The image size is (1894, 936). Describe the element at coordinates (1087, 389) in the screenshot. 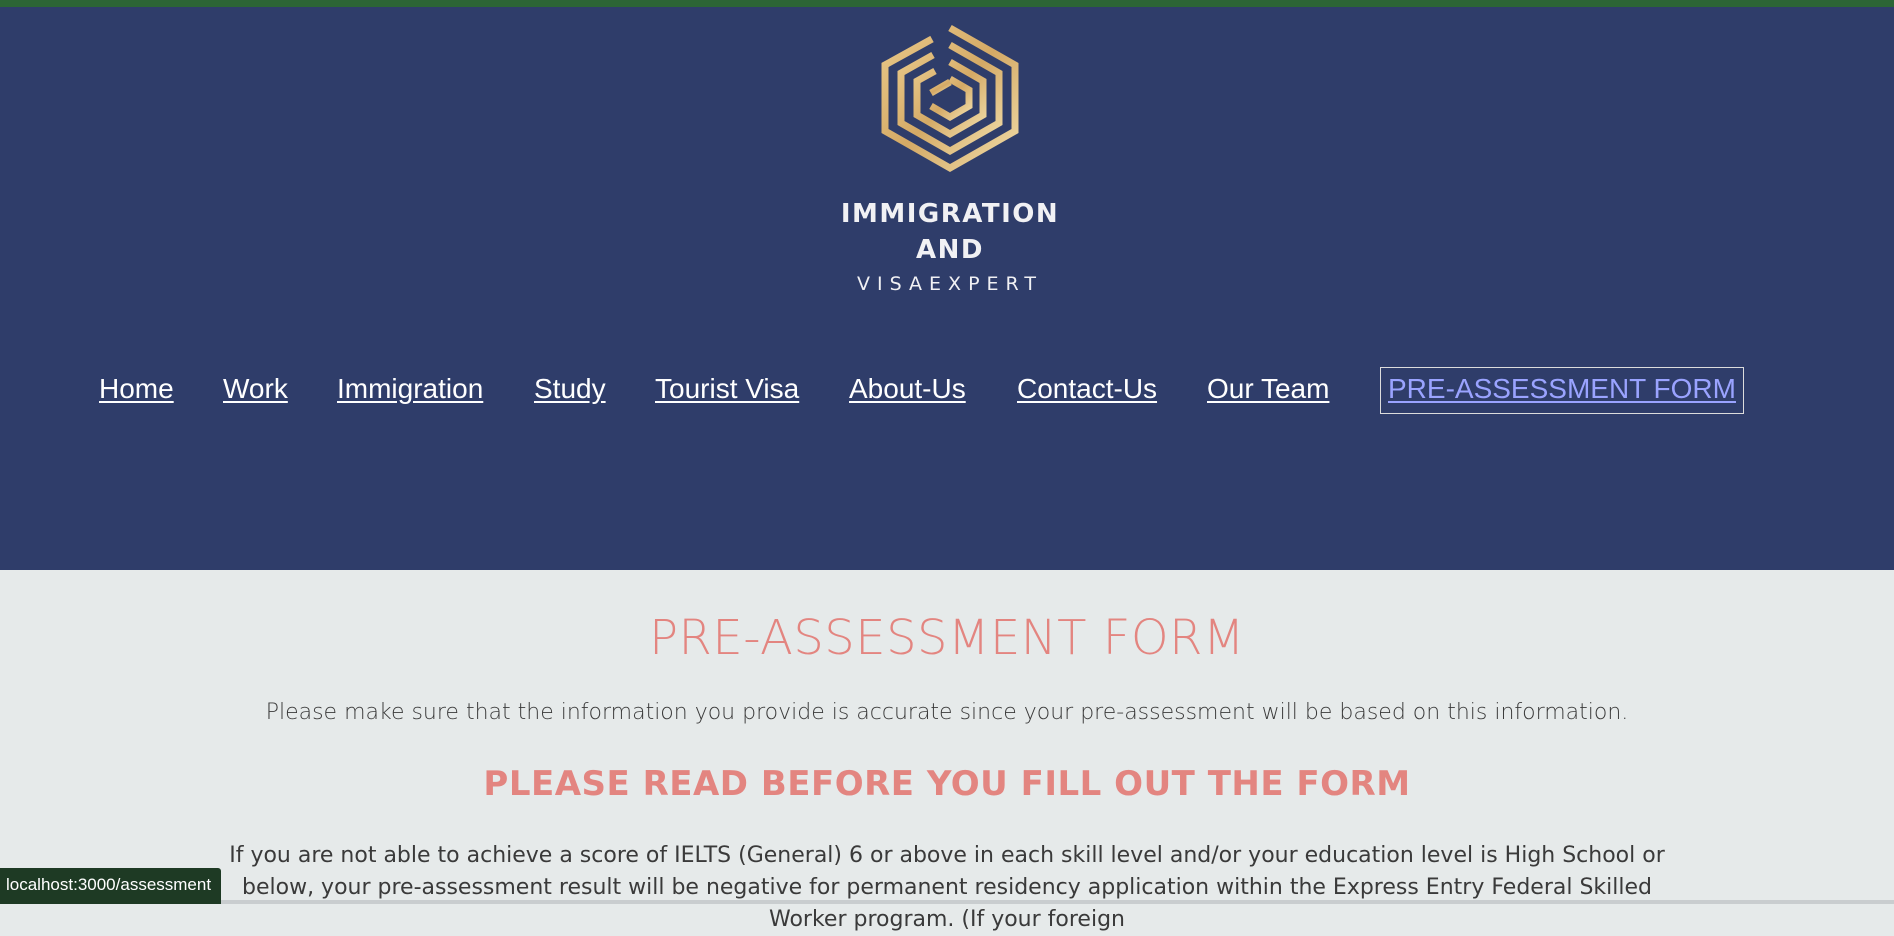

I see `nav-link-contact-us: Contact-Us` at that location.